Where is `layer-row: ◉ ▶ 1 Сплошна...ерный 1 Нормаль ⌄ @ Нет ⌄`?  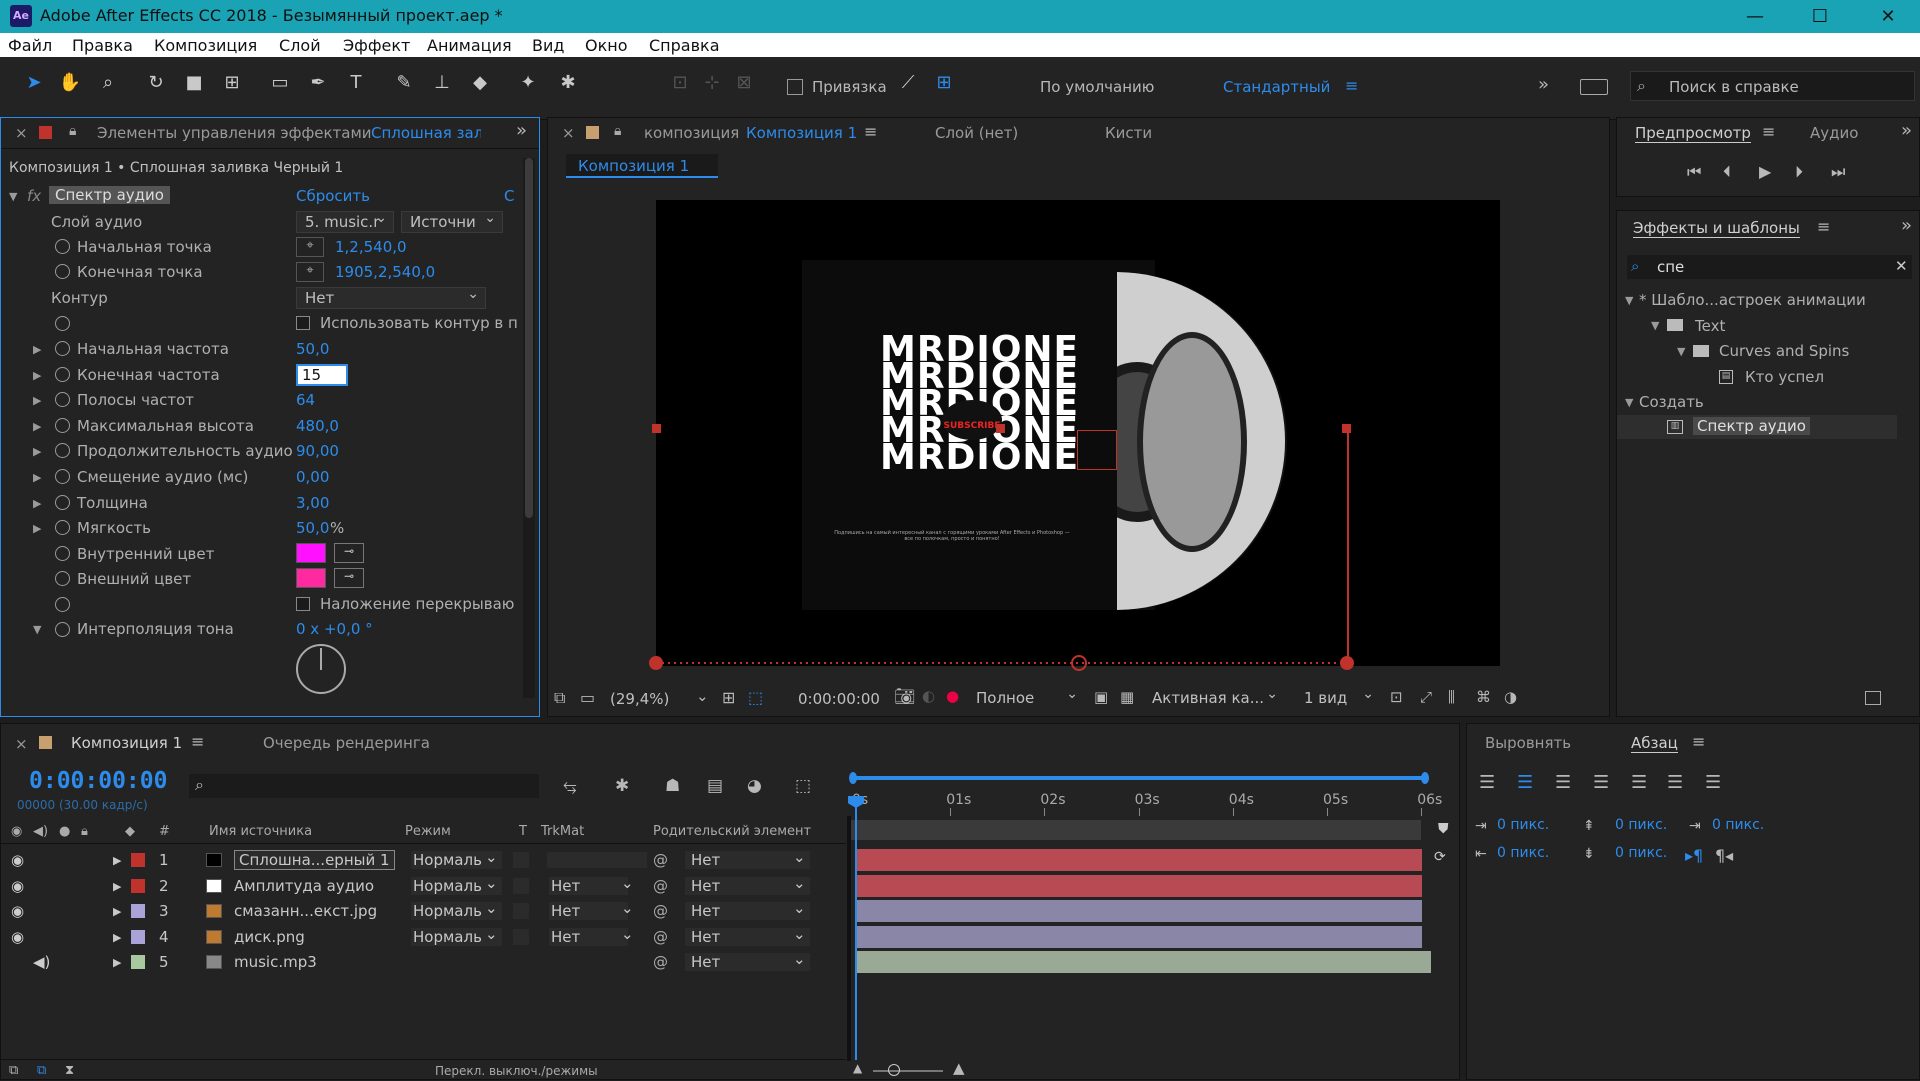
layer-row: ◉ ▶ 1 Сплошна...ерный 1 Нормаль ⌄ @ Нет ⌄ is located at coordinates (423, 860).